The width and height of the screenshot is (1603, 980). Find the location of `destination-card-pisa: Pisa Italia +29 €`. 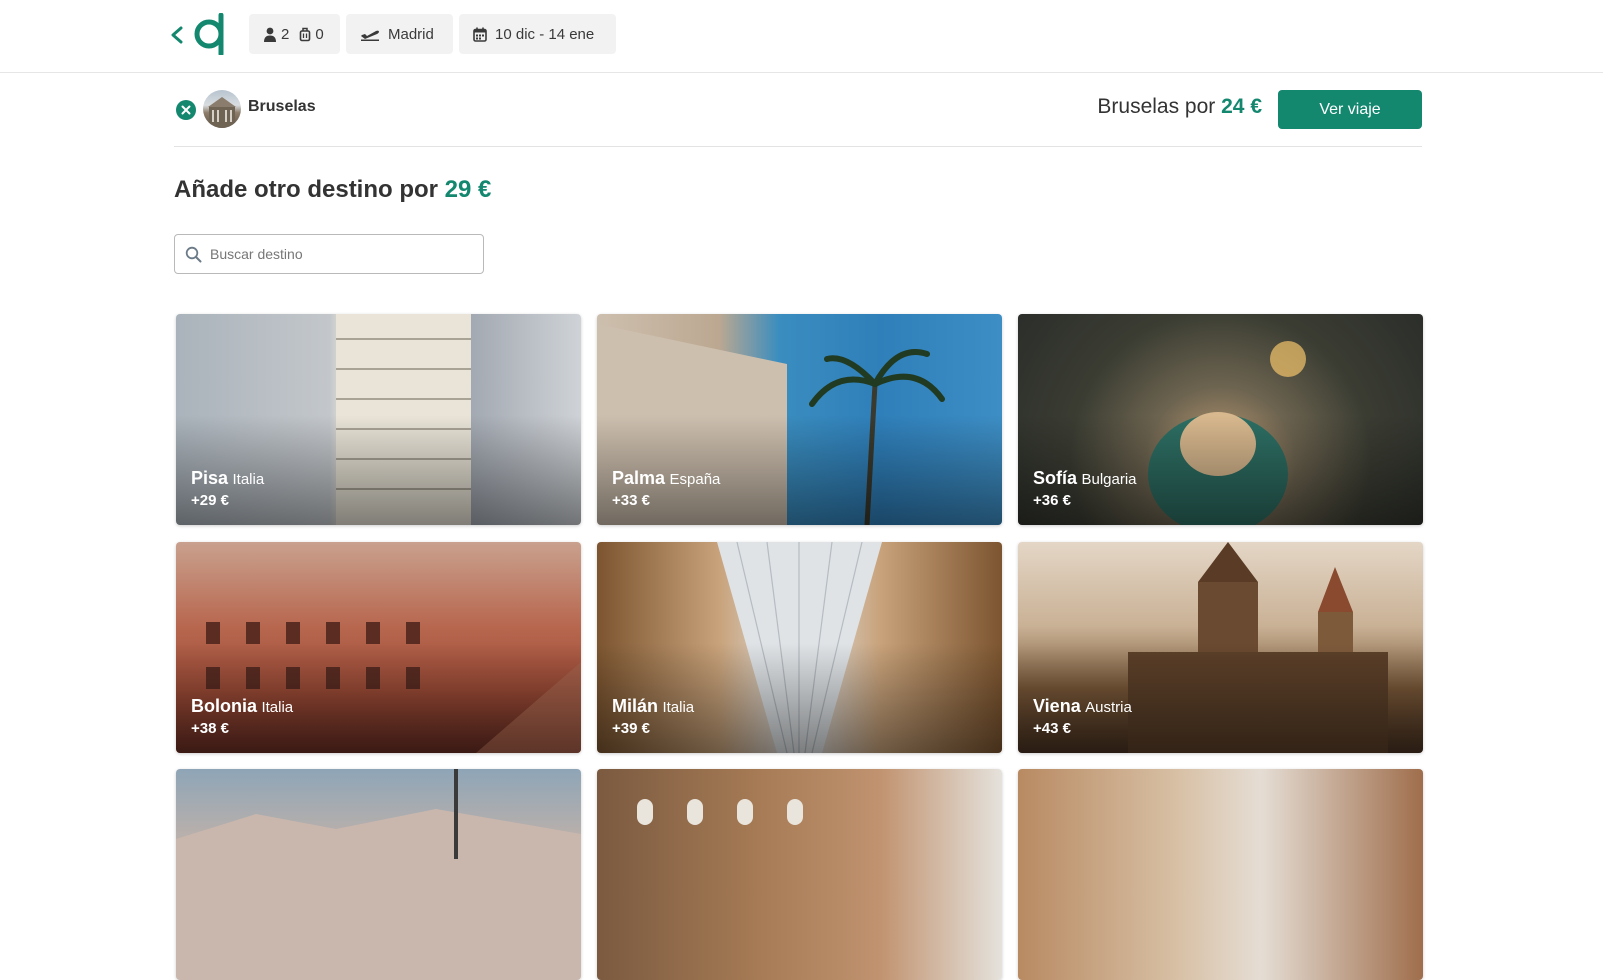

destination-card-pisa: Pisa Italia +29 € is located at coordinates (378, 419).